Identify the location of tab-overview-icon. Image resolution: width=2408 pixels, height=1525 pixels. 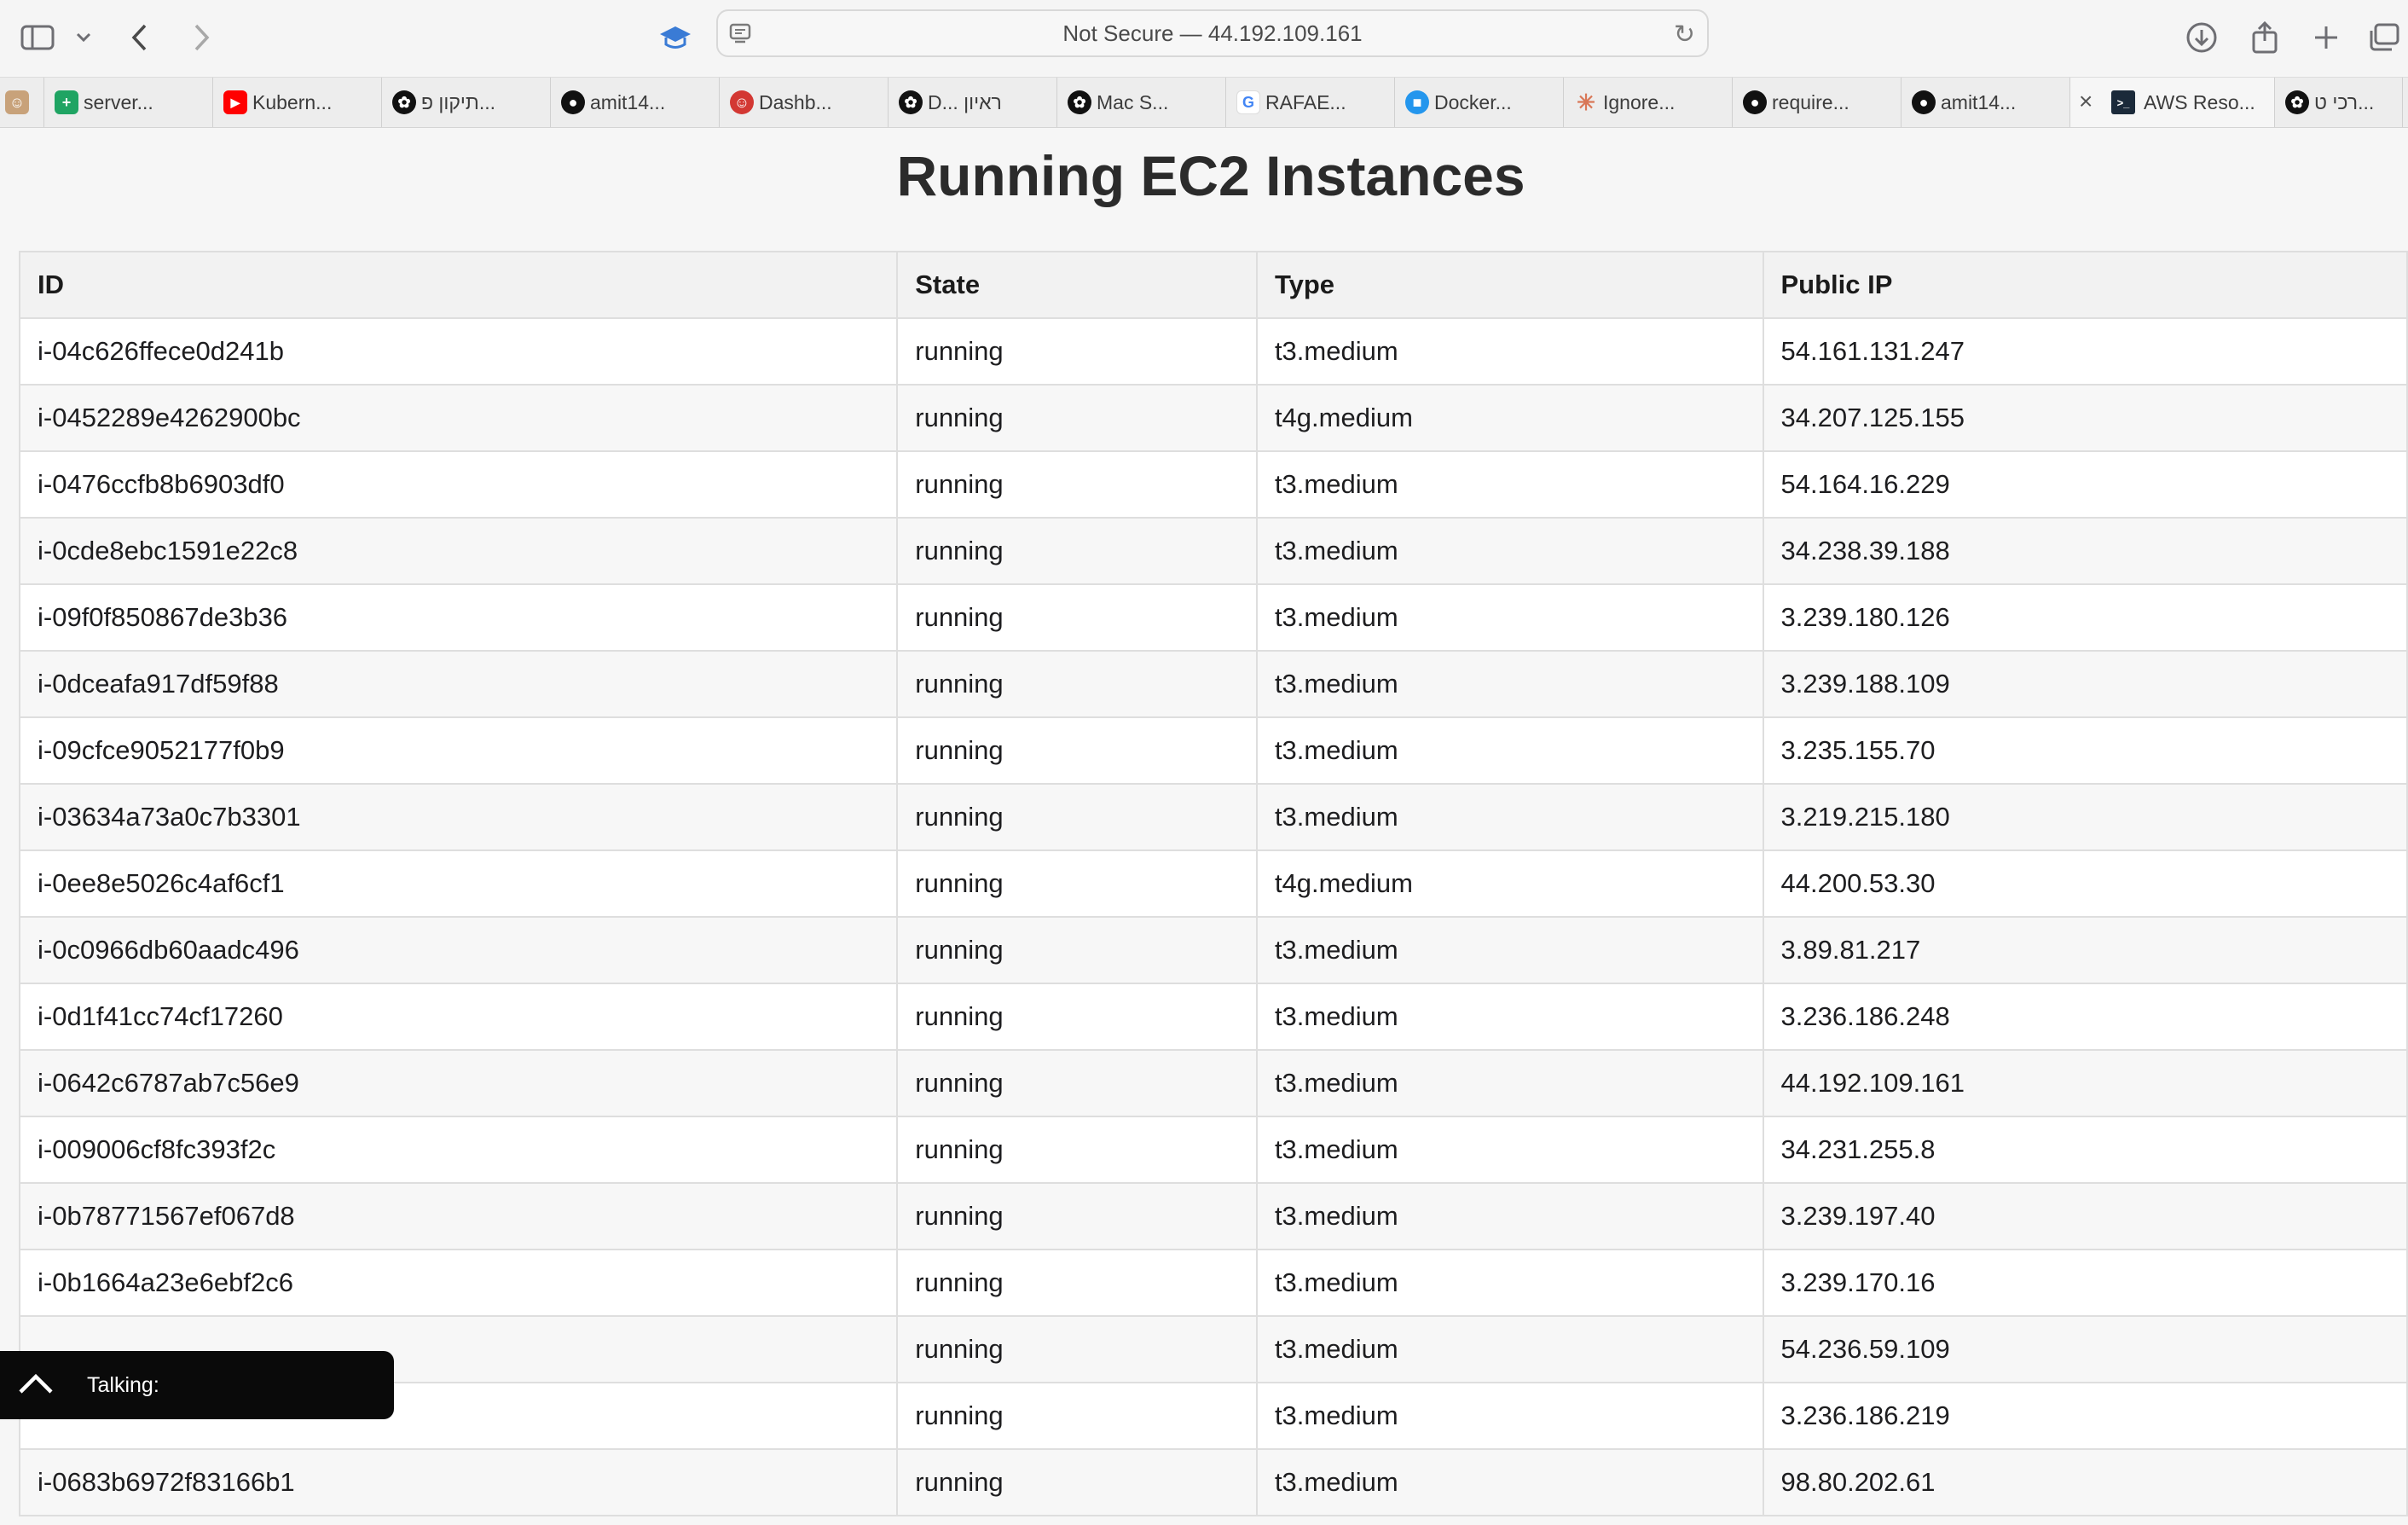
(2384, 37).